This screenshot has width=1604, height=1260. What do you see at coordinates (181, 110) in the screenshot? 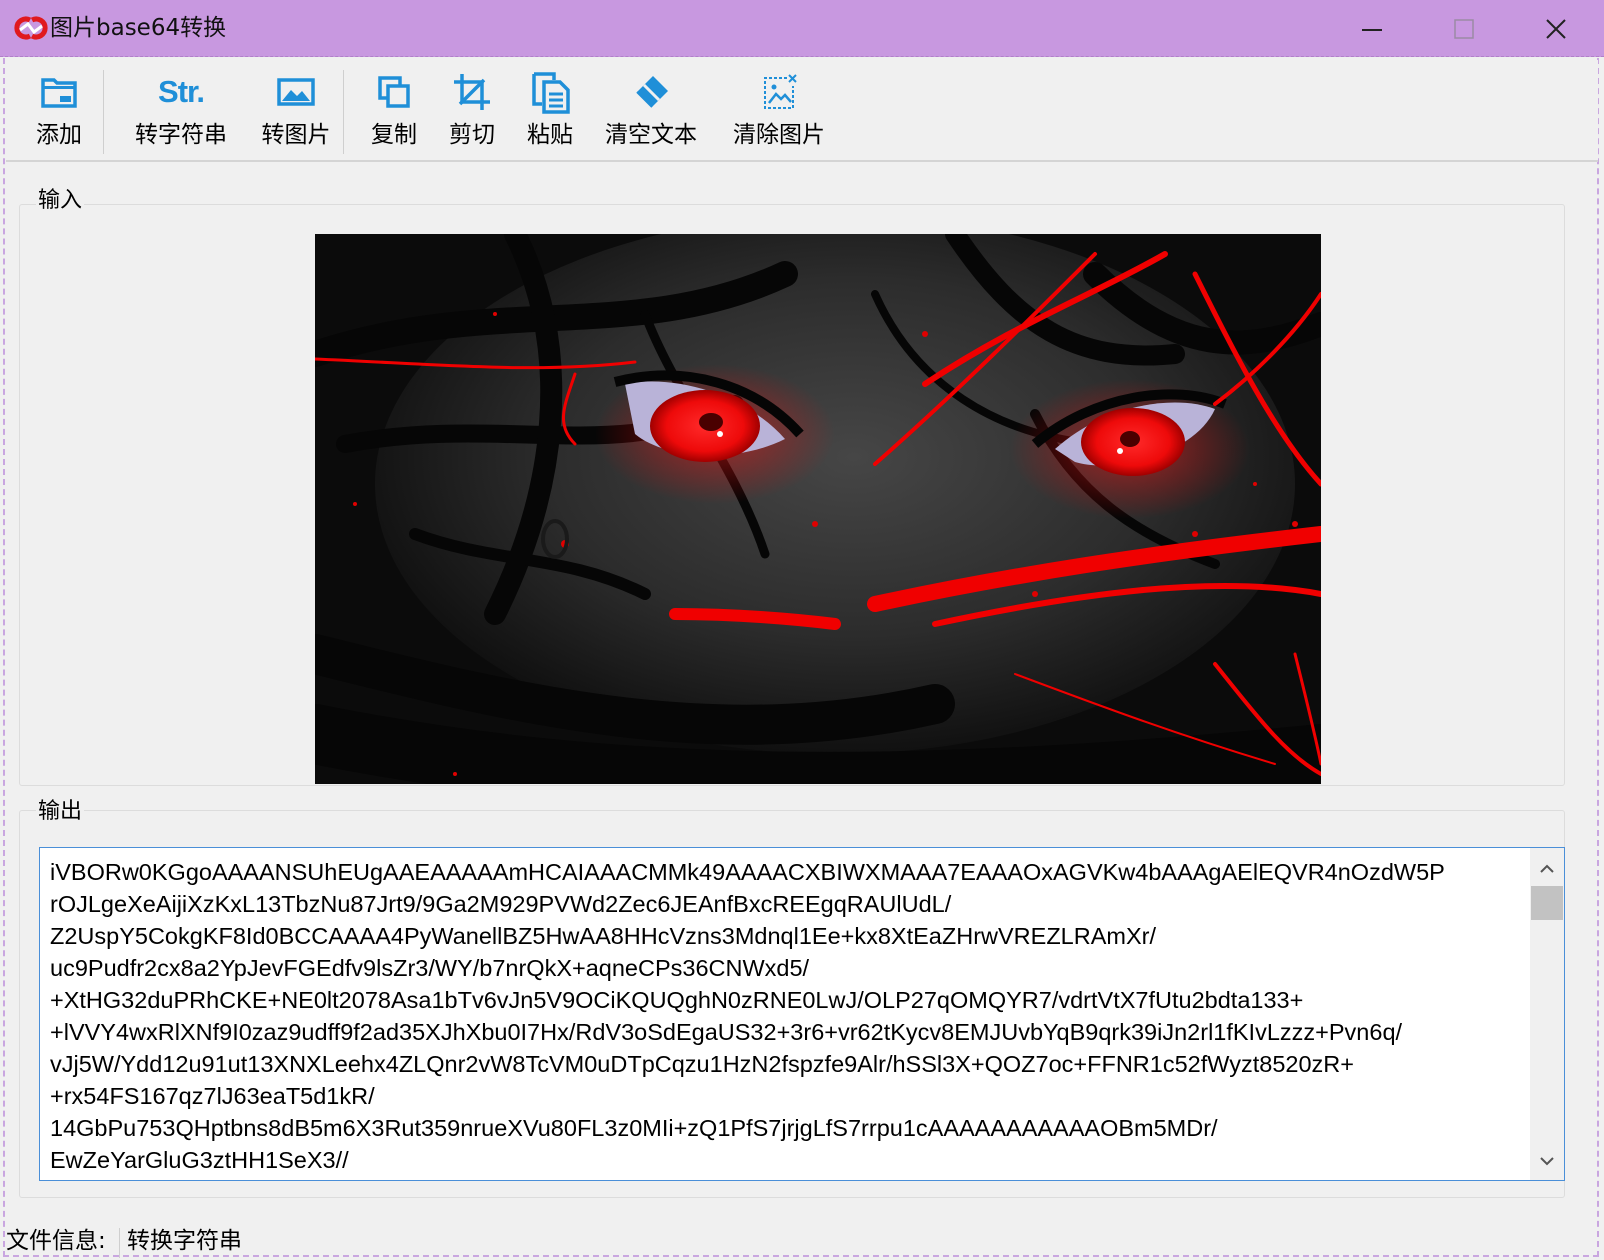
I see `to-string-button: Str. 转字符串` at bounding box center [181, 110].